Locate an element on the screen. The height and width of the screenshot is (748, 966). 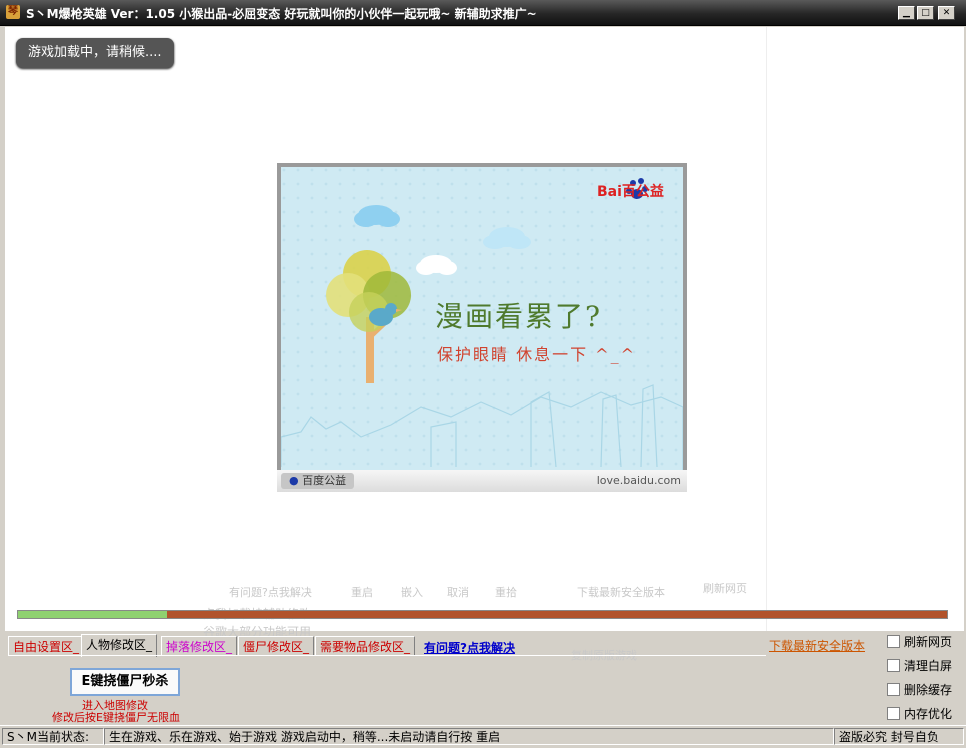
tab-drops: 掉落修改区_ is located at coordinates (199, 646).